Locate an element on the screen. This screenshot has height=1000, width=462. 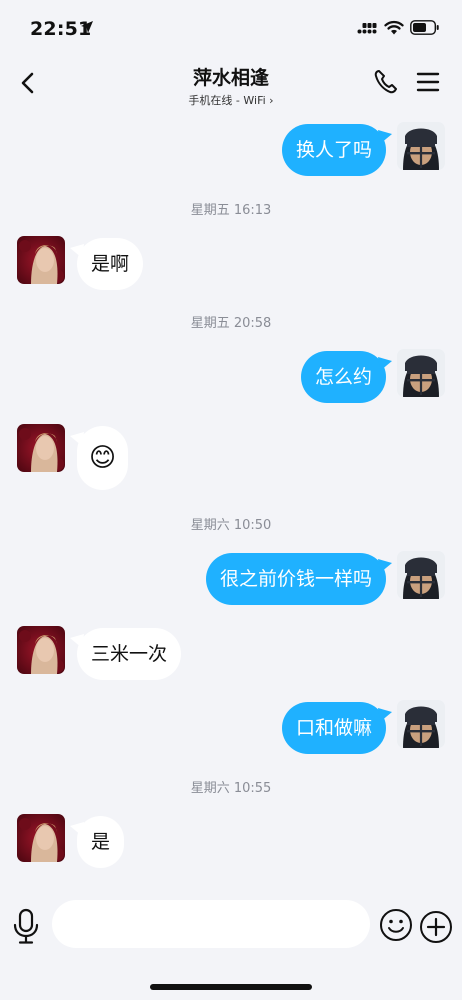
location-arrow-icon is located at coordinates (87, 27).